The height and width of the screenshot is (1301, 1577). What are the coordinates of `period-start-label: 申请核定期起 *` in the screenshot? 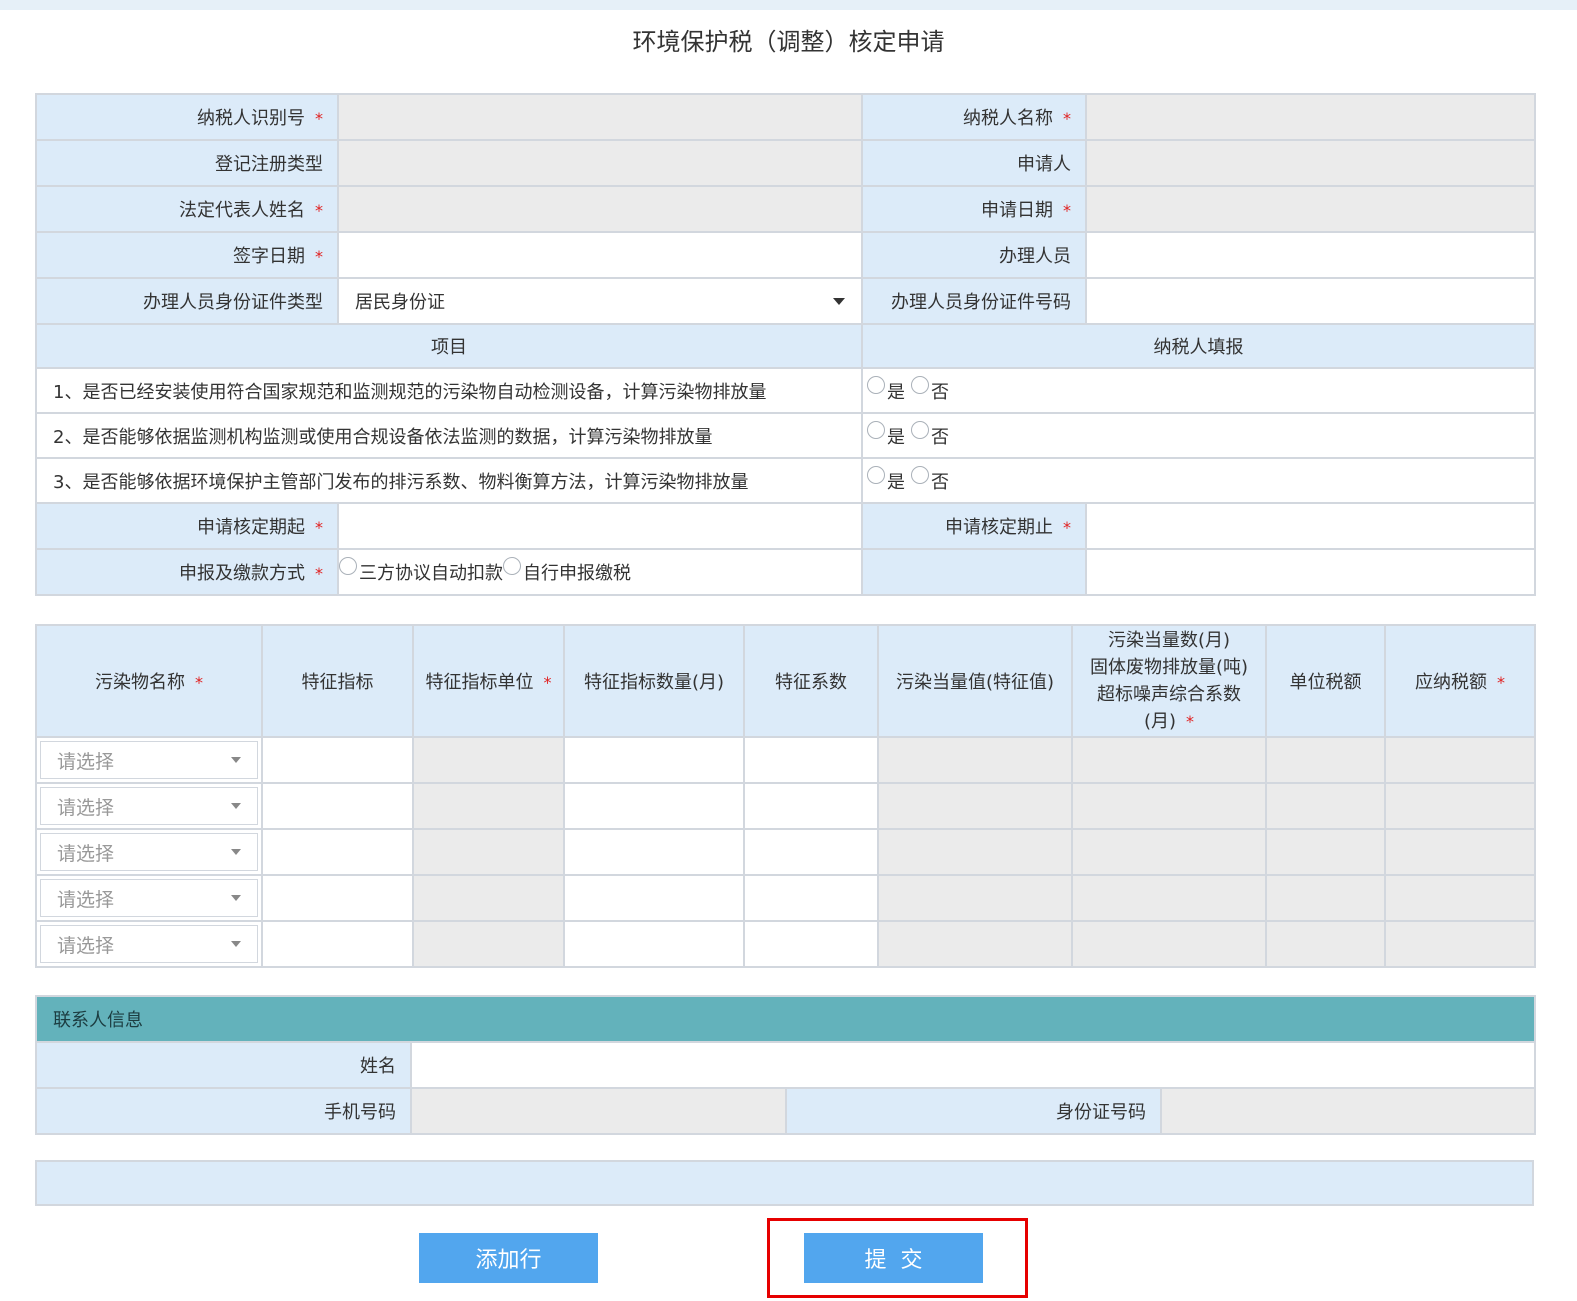 It's located at (187, 526).